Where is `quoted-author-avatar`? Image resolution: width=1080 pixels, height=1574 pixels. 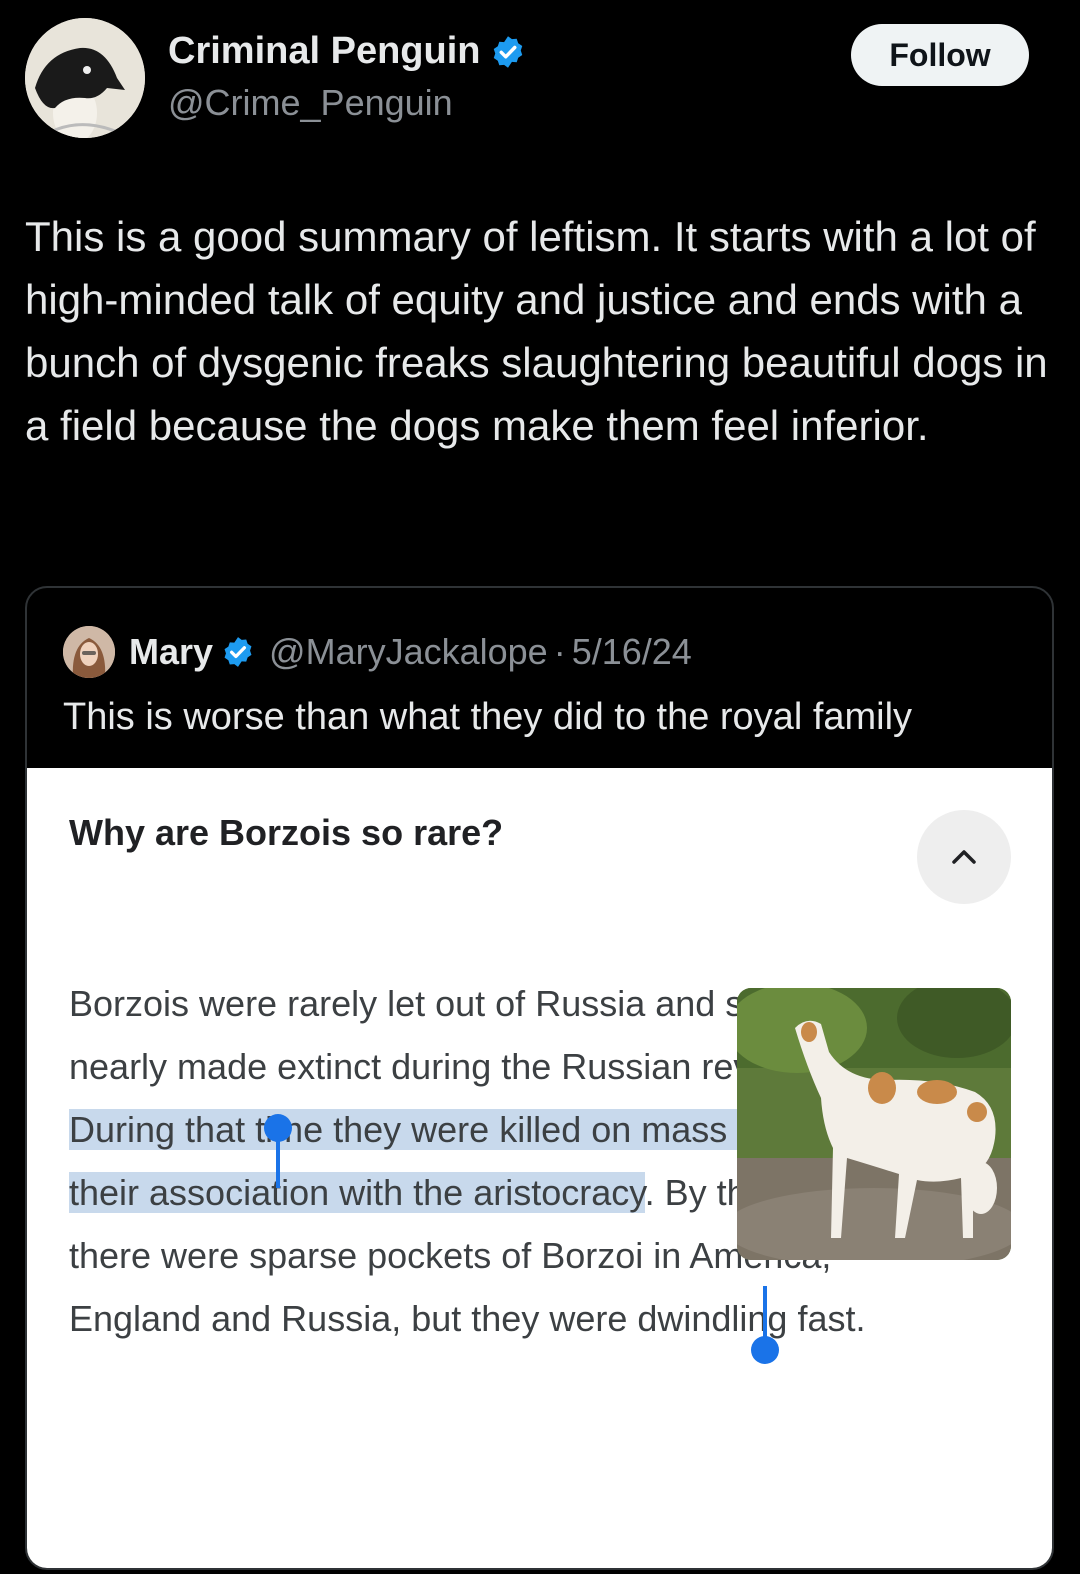
quoted-author-avatar is located at coordinates (89, 652).